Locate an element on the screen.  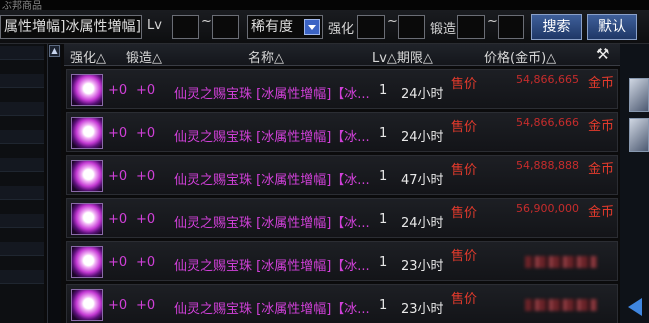
forge-min-input is located at coordinates (471, 27).